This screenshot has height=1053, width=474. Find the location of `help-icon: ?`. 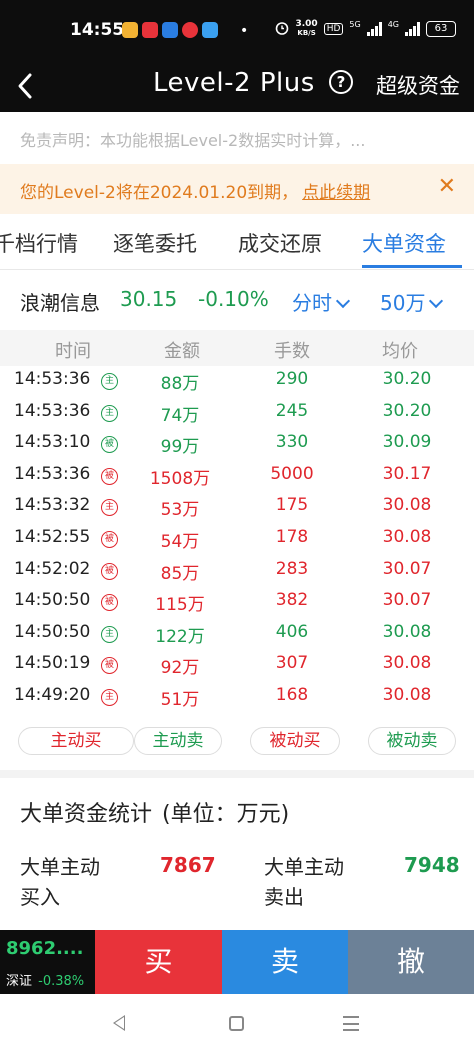

help-icon: ? is located at coordinates (341, 82).